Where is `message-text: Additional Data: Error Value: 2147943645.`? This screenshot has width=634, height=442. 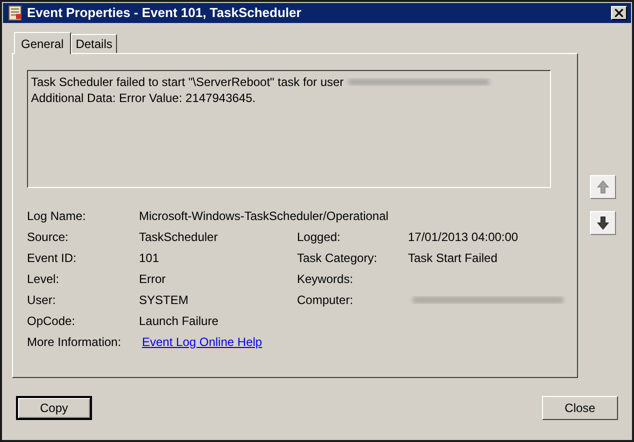 message-text: Additional Data: Error Value: 2147943645. is located at coordinates (143, 98).